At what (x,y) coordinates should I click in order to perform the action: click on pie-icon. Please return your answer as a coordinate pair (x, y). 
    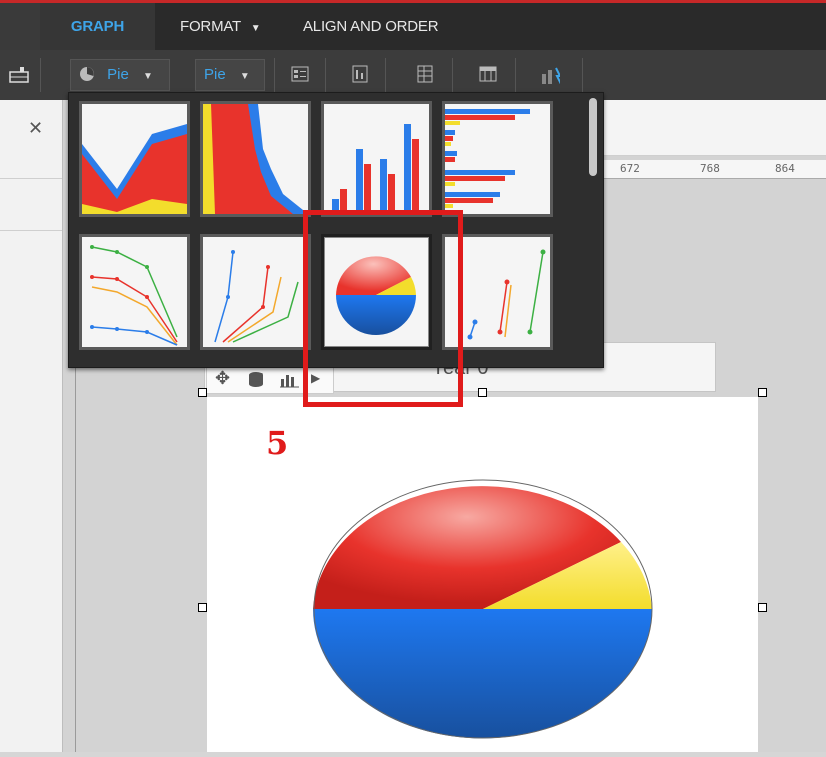
    Looking at the image, I should click on (87, 74).